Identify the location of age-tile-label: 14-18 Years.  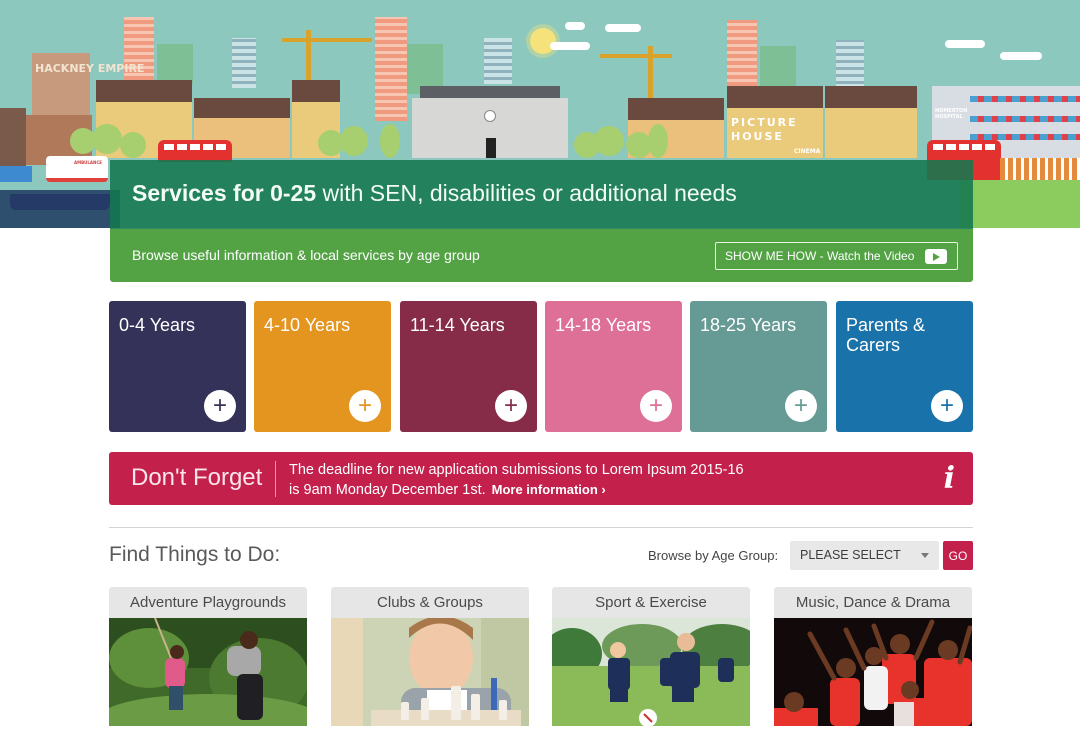
(603, 325).